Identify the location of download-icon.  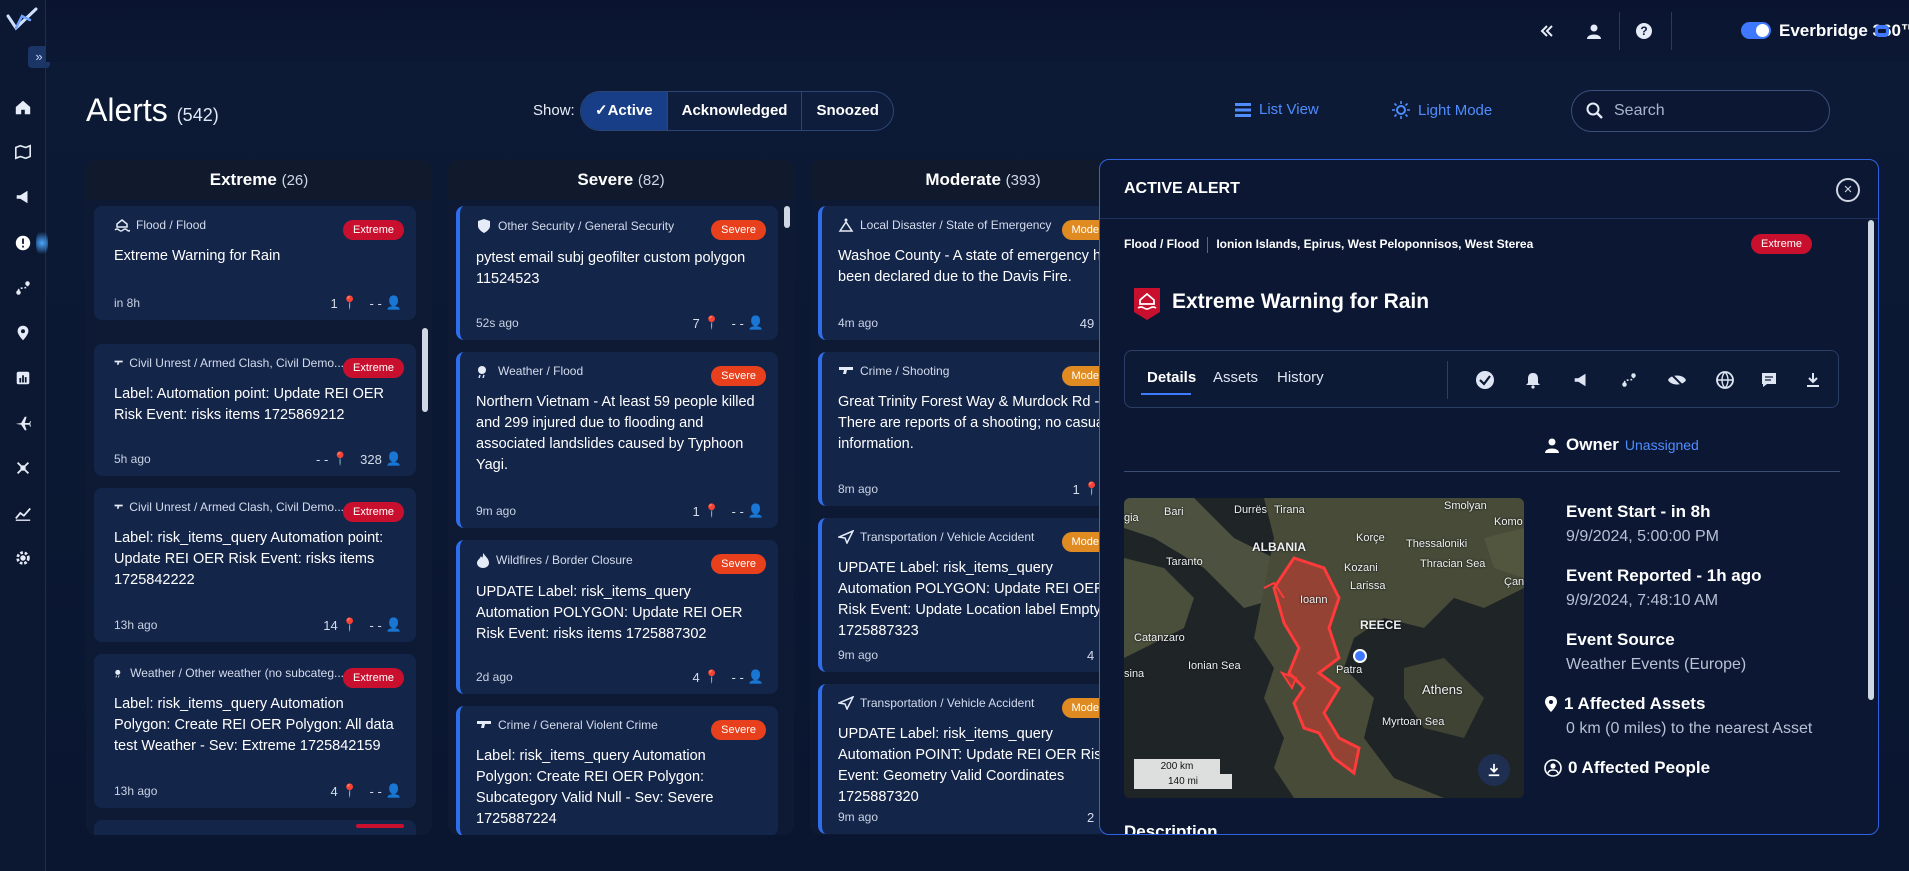
(1813, 380).